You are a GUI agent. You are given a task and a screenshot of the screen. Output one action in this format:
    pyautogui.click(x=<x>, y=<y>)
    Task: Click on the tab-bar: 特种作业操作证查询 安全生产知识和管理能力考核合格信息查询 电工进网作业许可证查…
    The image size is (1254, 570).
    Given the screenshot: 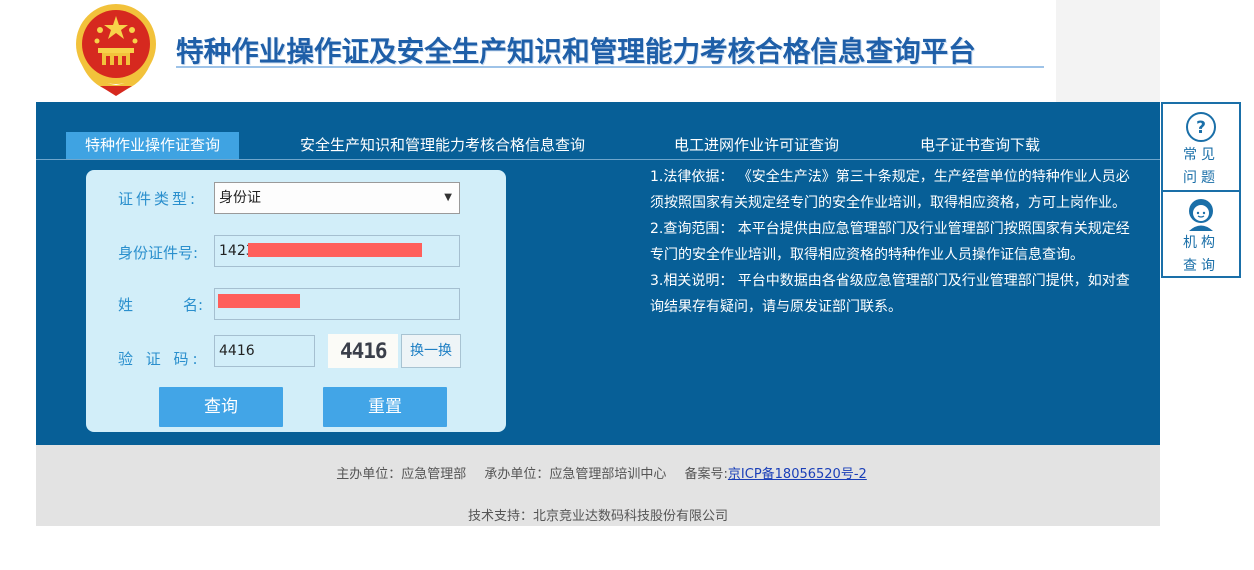 What is the action you would take?
    pyautogui.click(x=598, y=146)
    